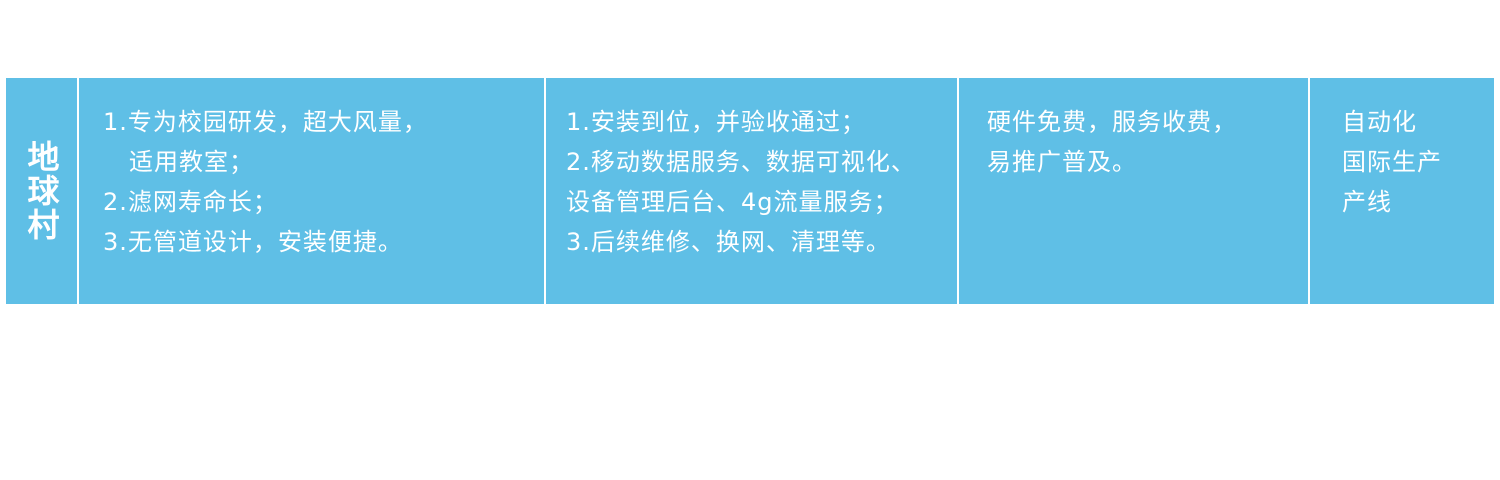 The width and height of the screenshot is (1500, 480). I want to click on services-line: 设备管理后台、4g流量服务；, so click(732, 202).